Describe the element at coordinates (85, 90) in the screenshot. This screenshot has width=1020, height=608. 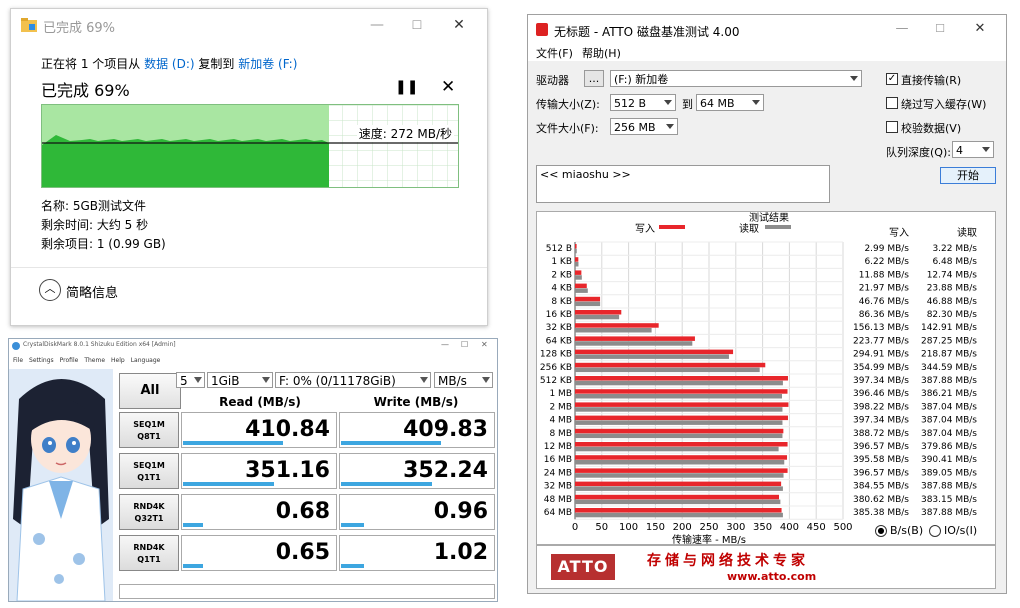
I see `progress-heading: 已完成 69%` at that location.